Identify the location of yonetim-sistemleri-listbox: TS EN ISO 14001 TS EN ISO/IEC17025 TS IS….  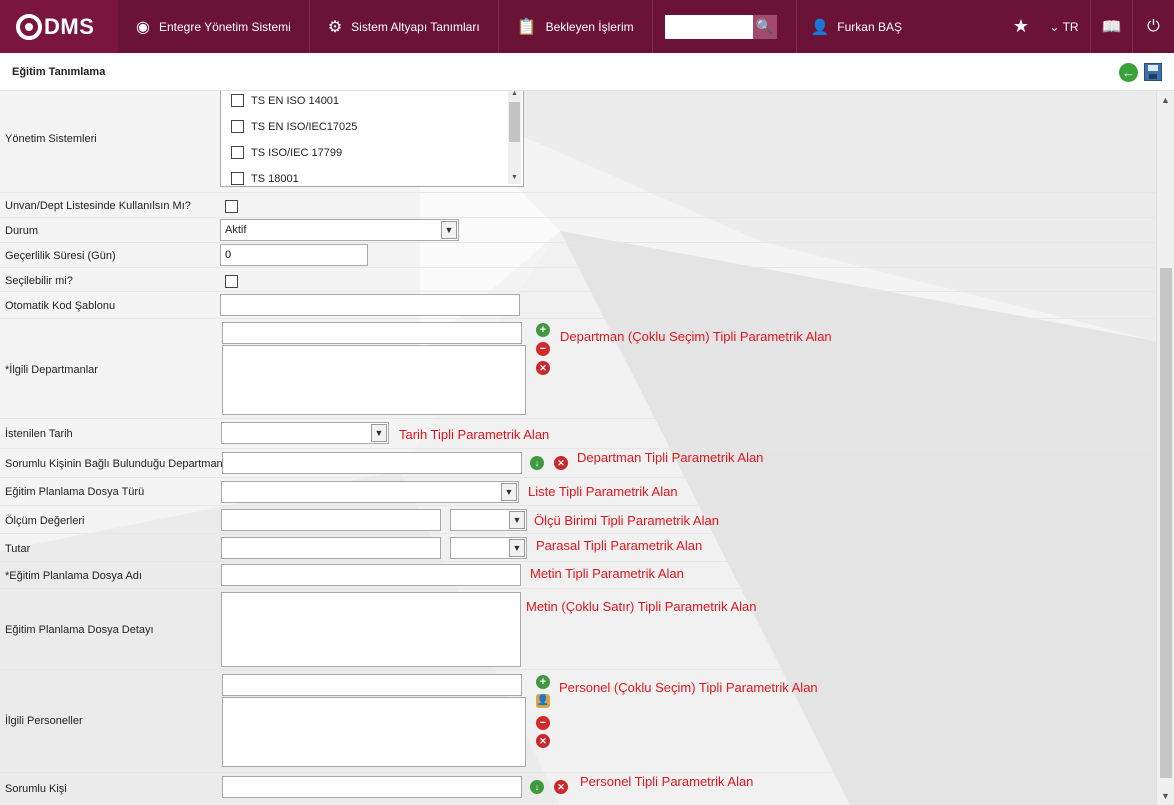
(372, 139).